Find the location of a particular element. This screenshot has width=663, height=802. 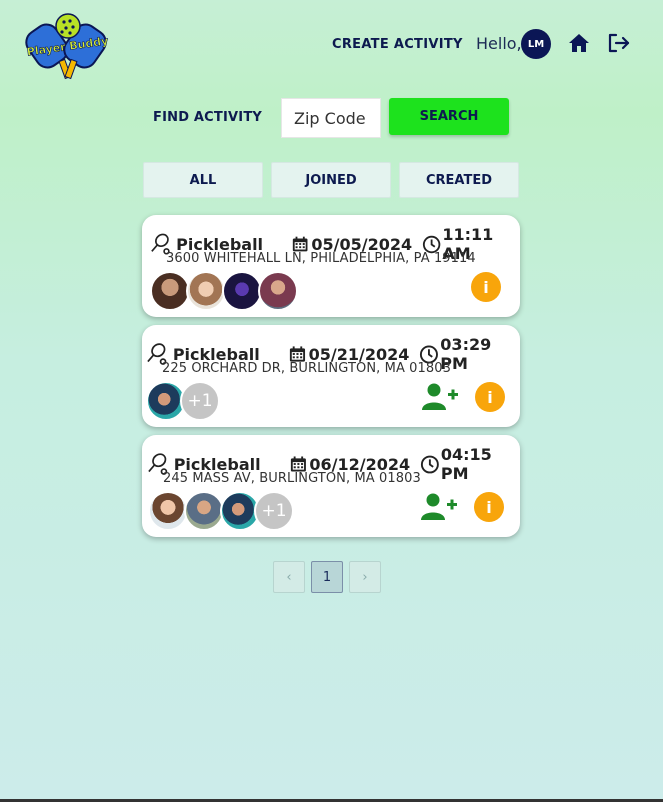

create-activity-link: CREATE ACTIVITY is located at coordinates (397, 44).